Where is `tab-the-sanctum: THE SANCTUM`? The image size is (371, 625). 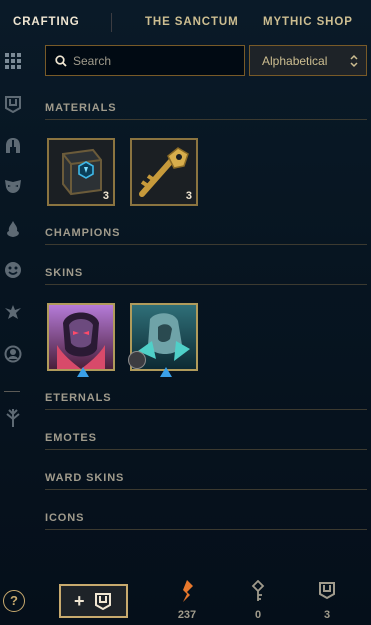 tab-the-sanctum: THE SANCTUM is located at coordinates (192, 22).